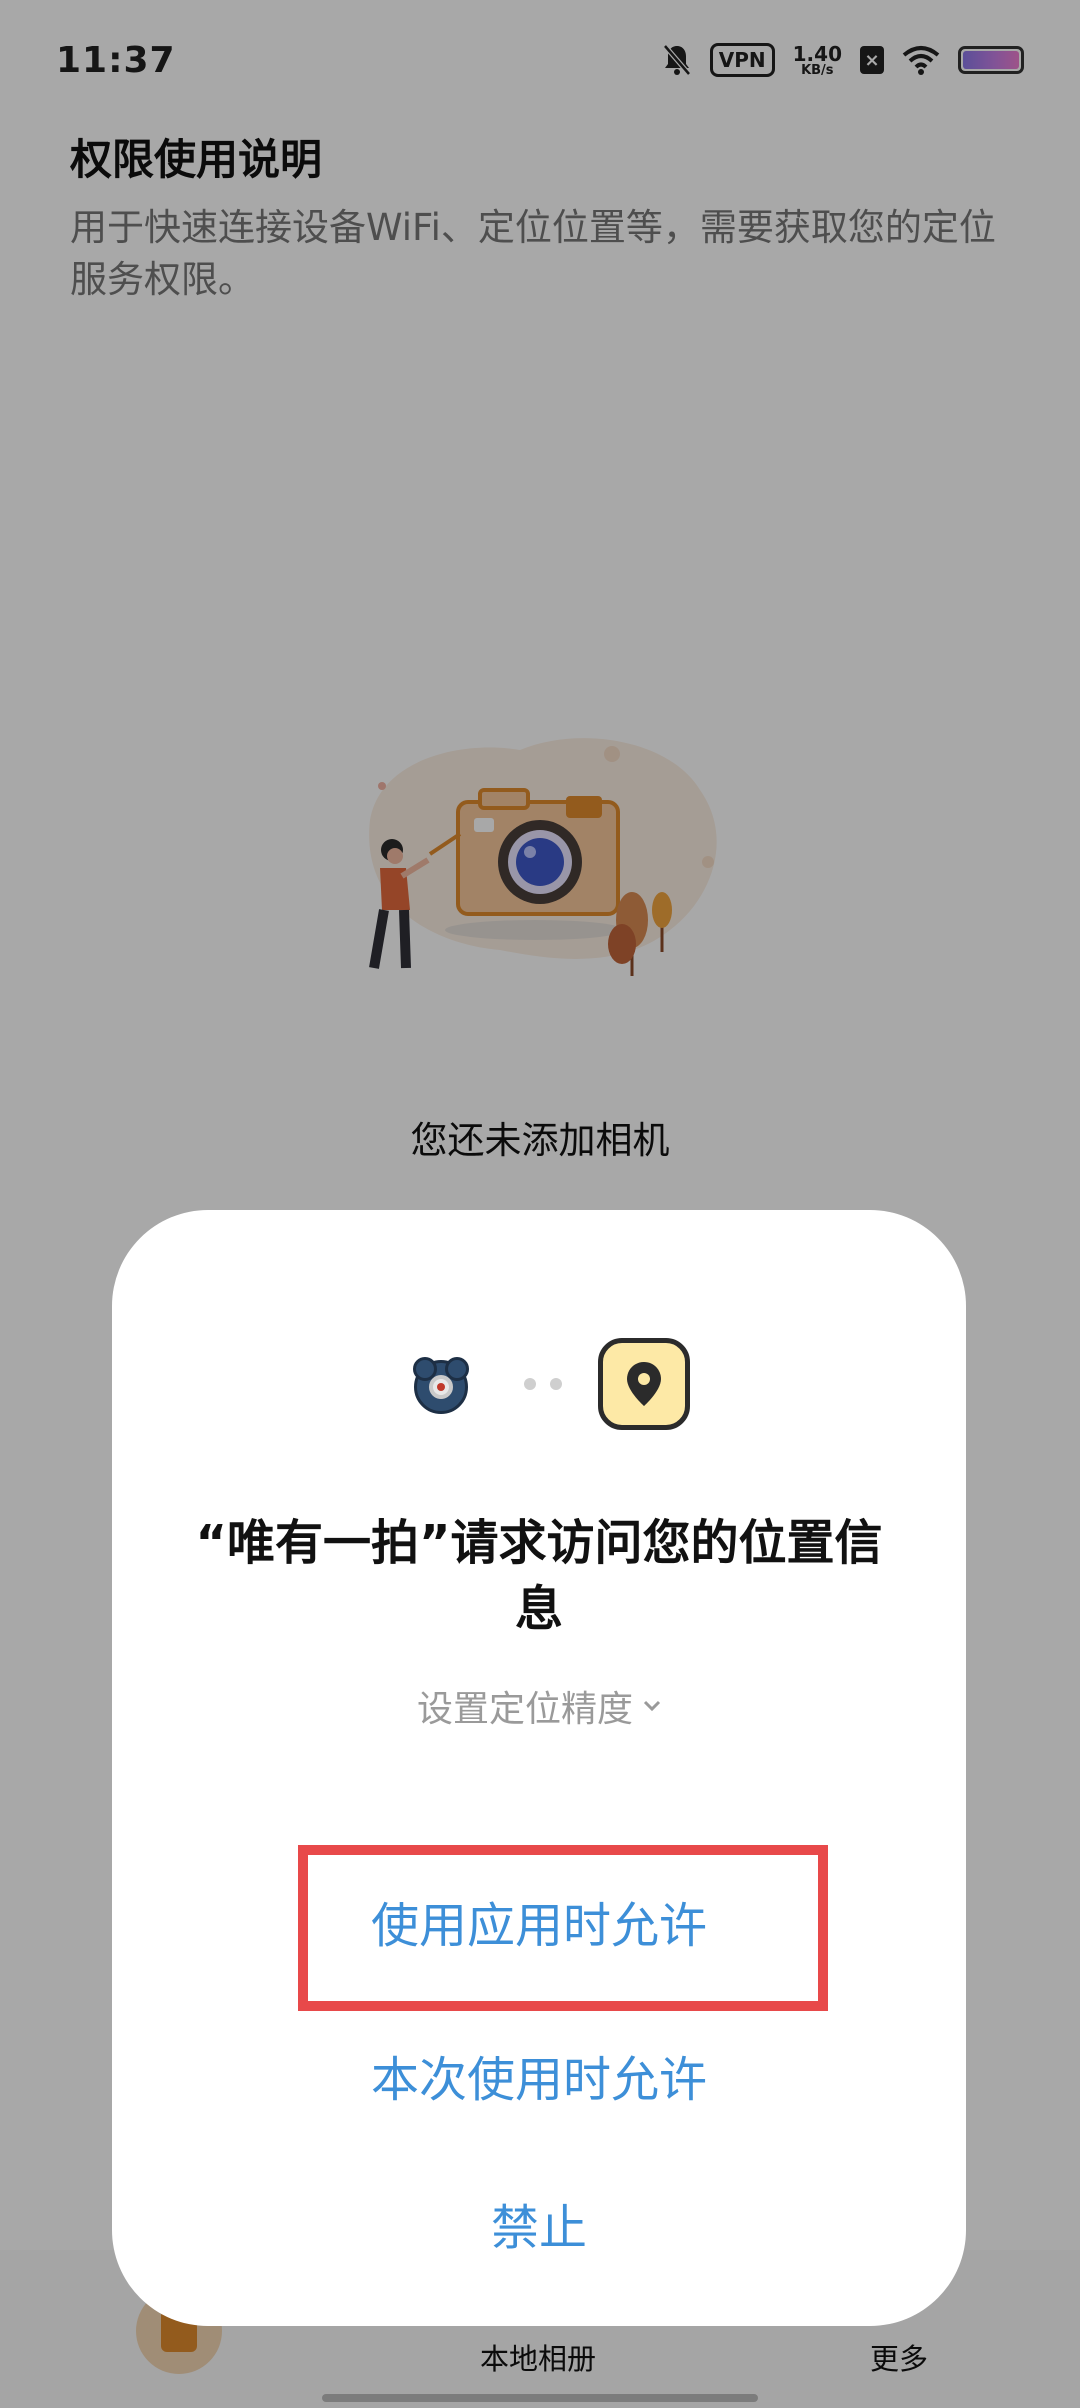  I want to click on location-pin-icon, so click(644, 1384).